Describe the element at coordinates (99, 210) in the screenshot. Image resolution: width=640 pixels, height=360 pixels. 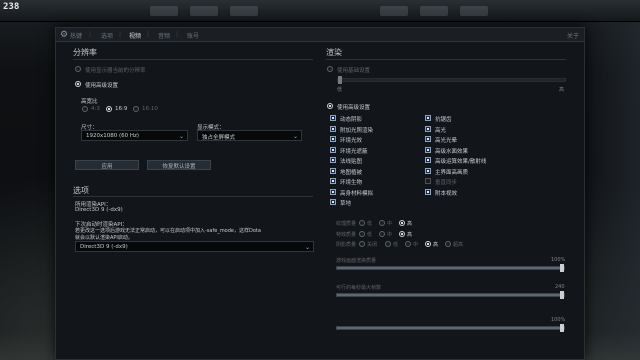
I see `current-api-value: Direct3D 9 (-dx9)` at that location.